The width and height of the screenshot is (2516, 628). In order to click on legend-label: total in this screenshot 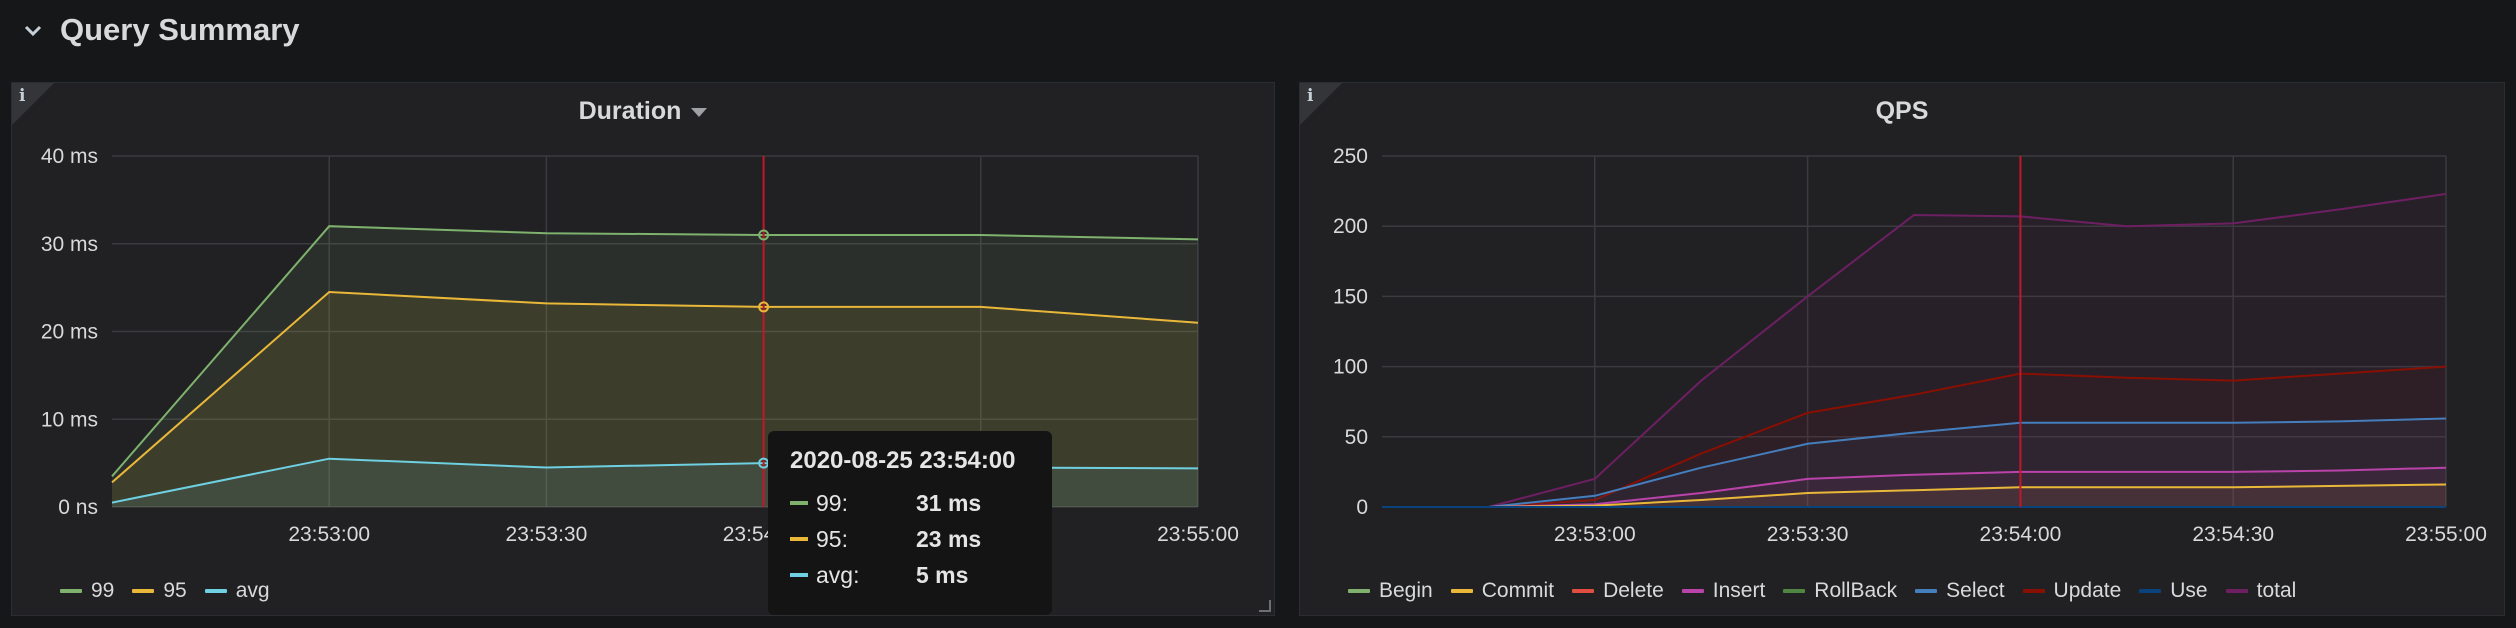, I will do `click(2276, 590)`.